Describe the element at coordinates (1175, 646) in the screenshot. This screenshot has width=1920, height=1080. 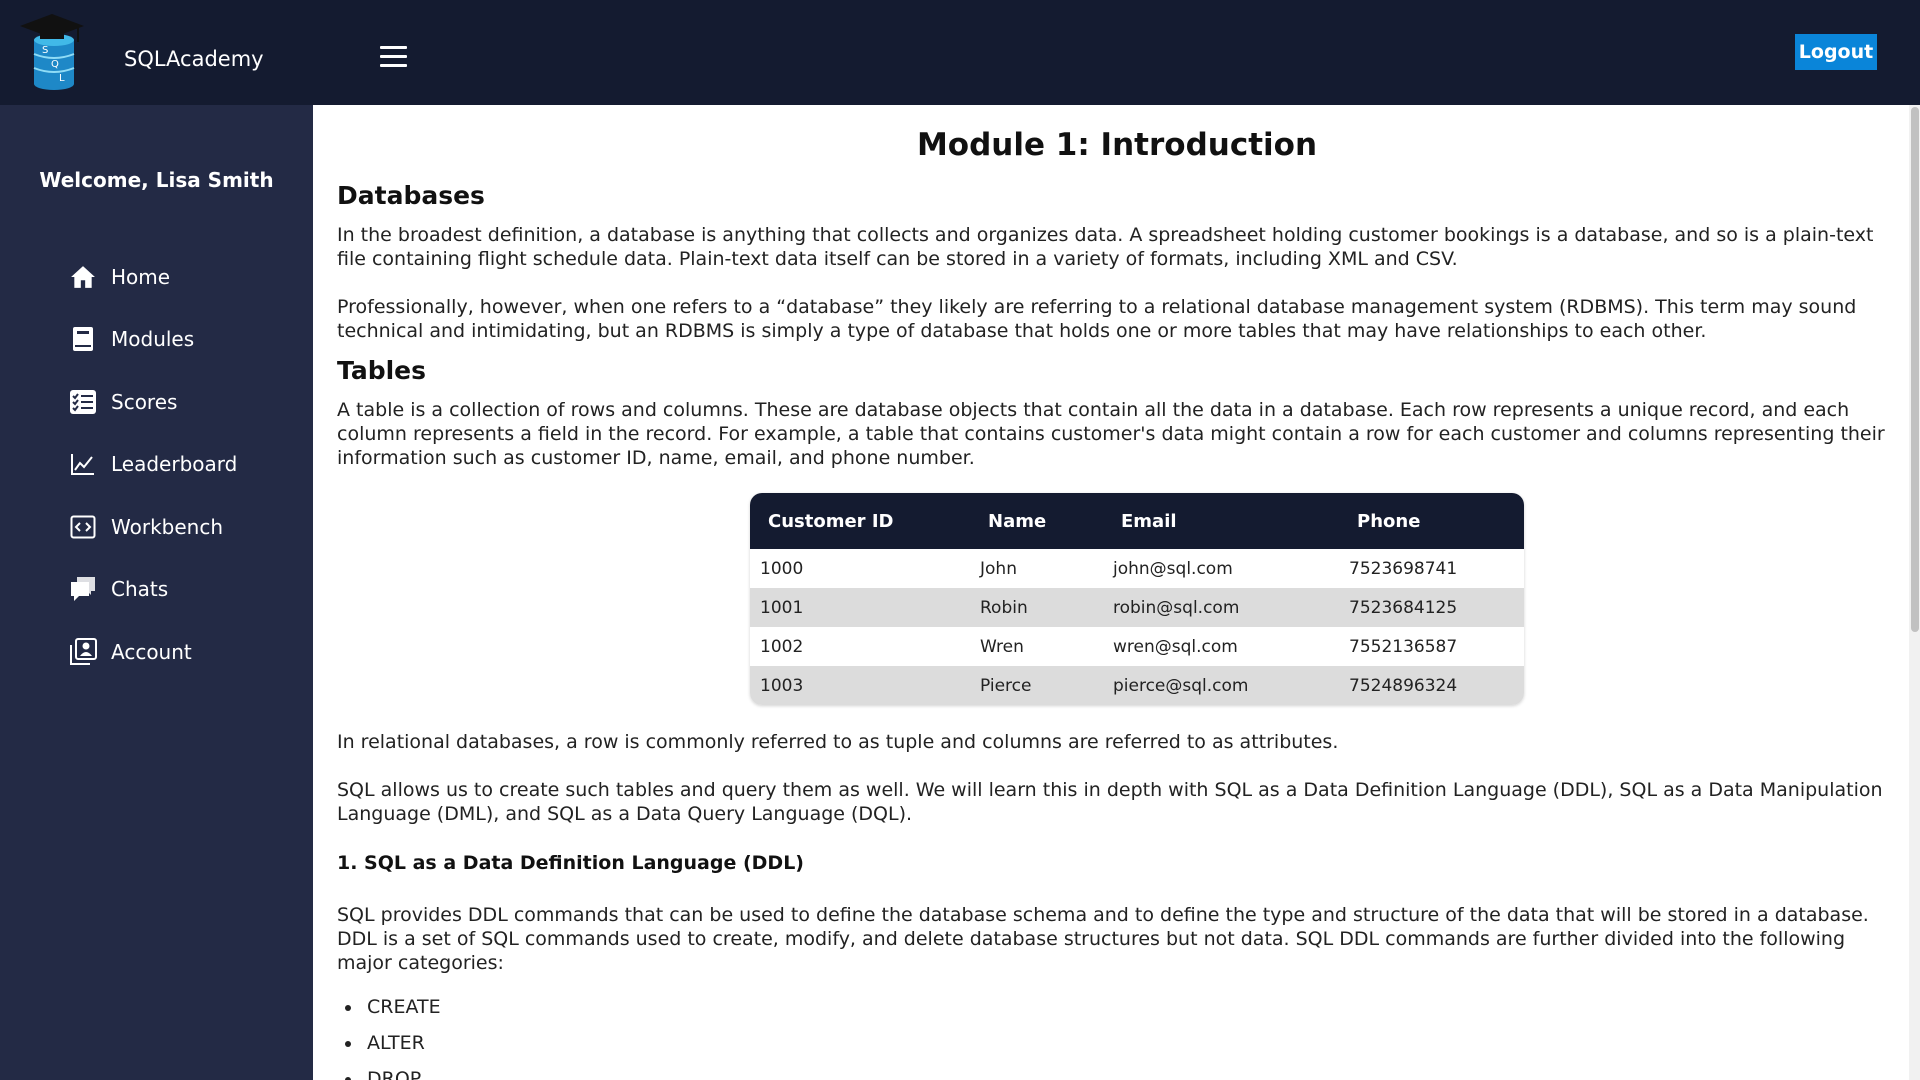
I see `cell-email: wren@sql.com` at that location.